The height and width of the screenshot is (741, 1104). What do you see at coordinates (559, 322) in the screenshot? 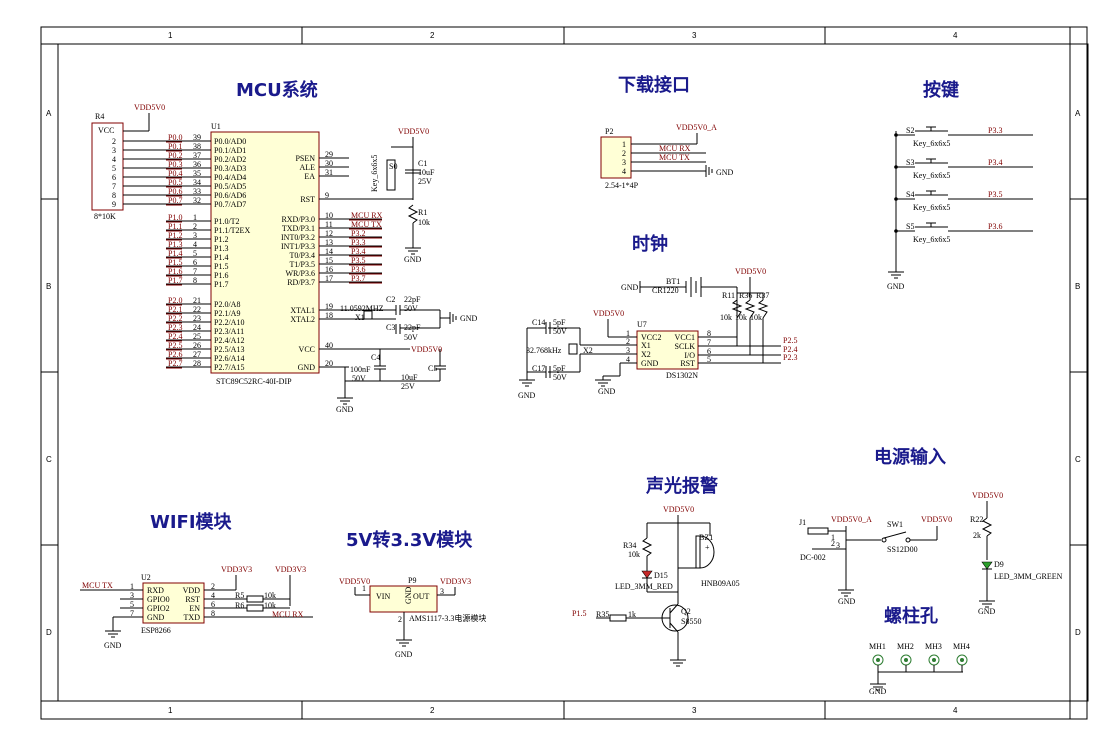
I see `c14-val: 5pF` at bounding box center [559, 322].